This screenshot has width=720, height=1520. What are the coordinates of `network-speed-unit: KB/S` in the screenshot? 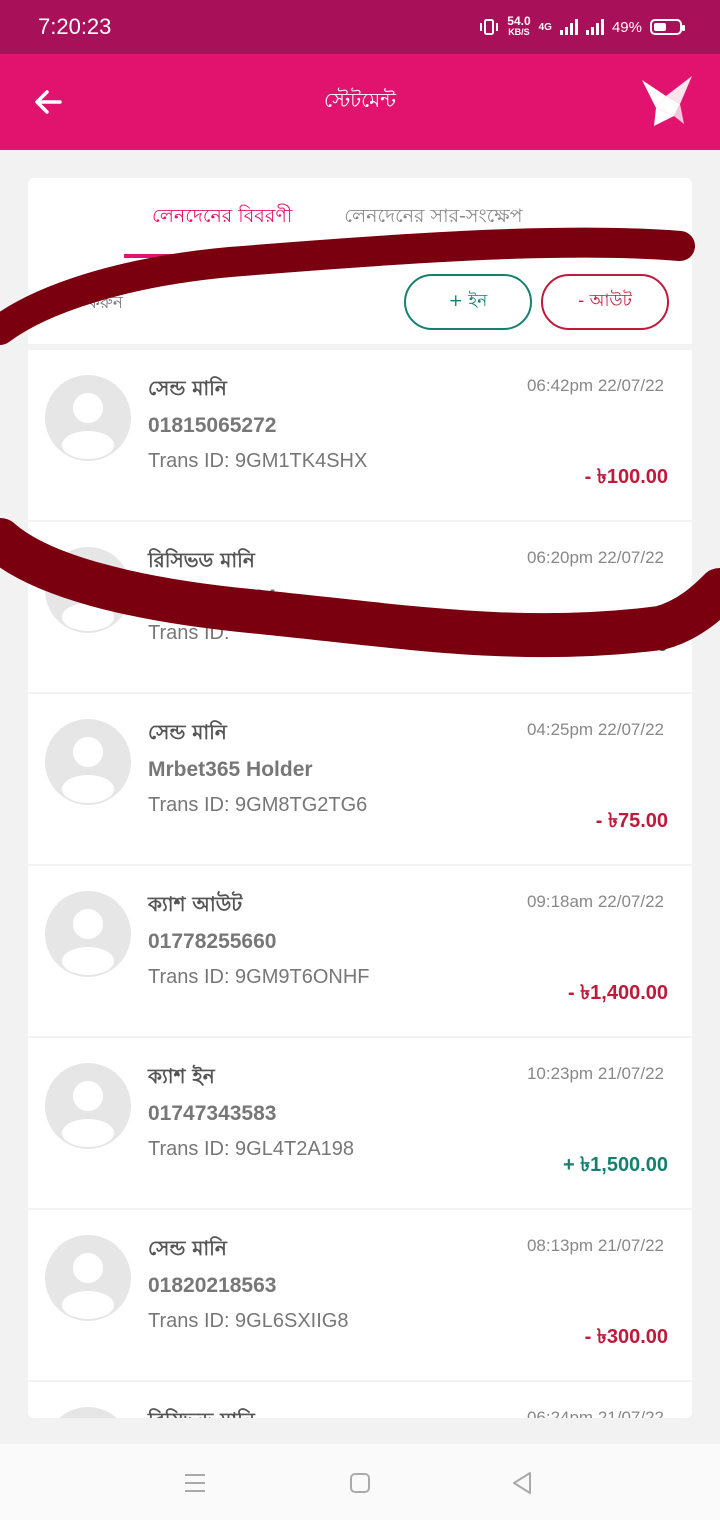 It's located at (519, 32).